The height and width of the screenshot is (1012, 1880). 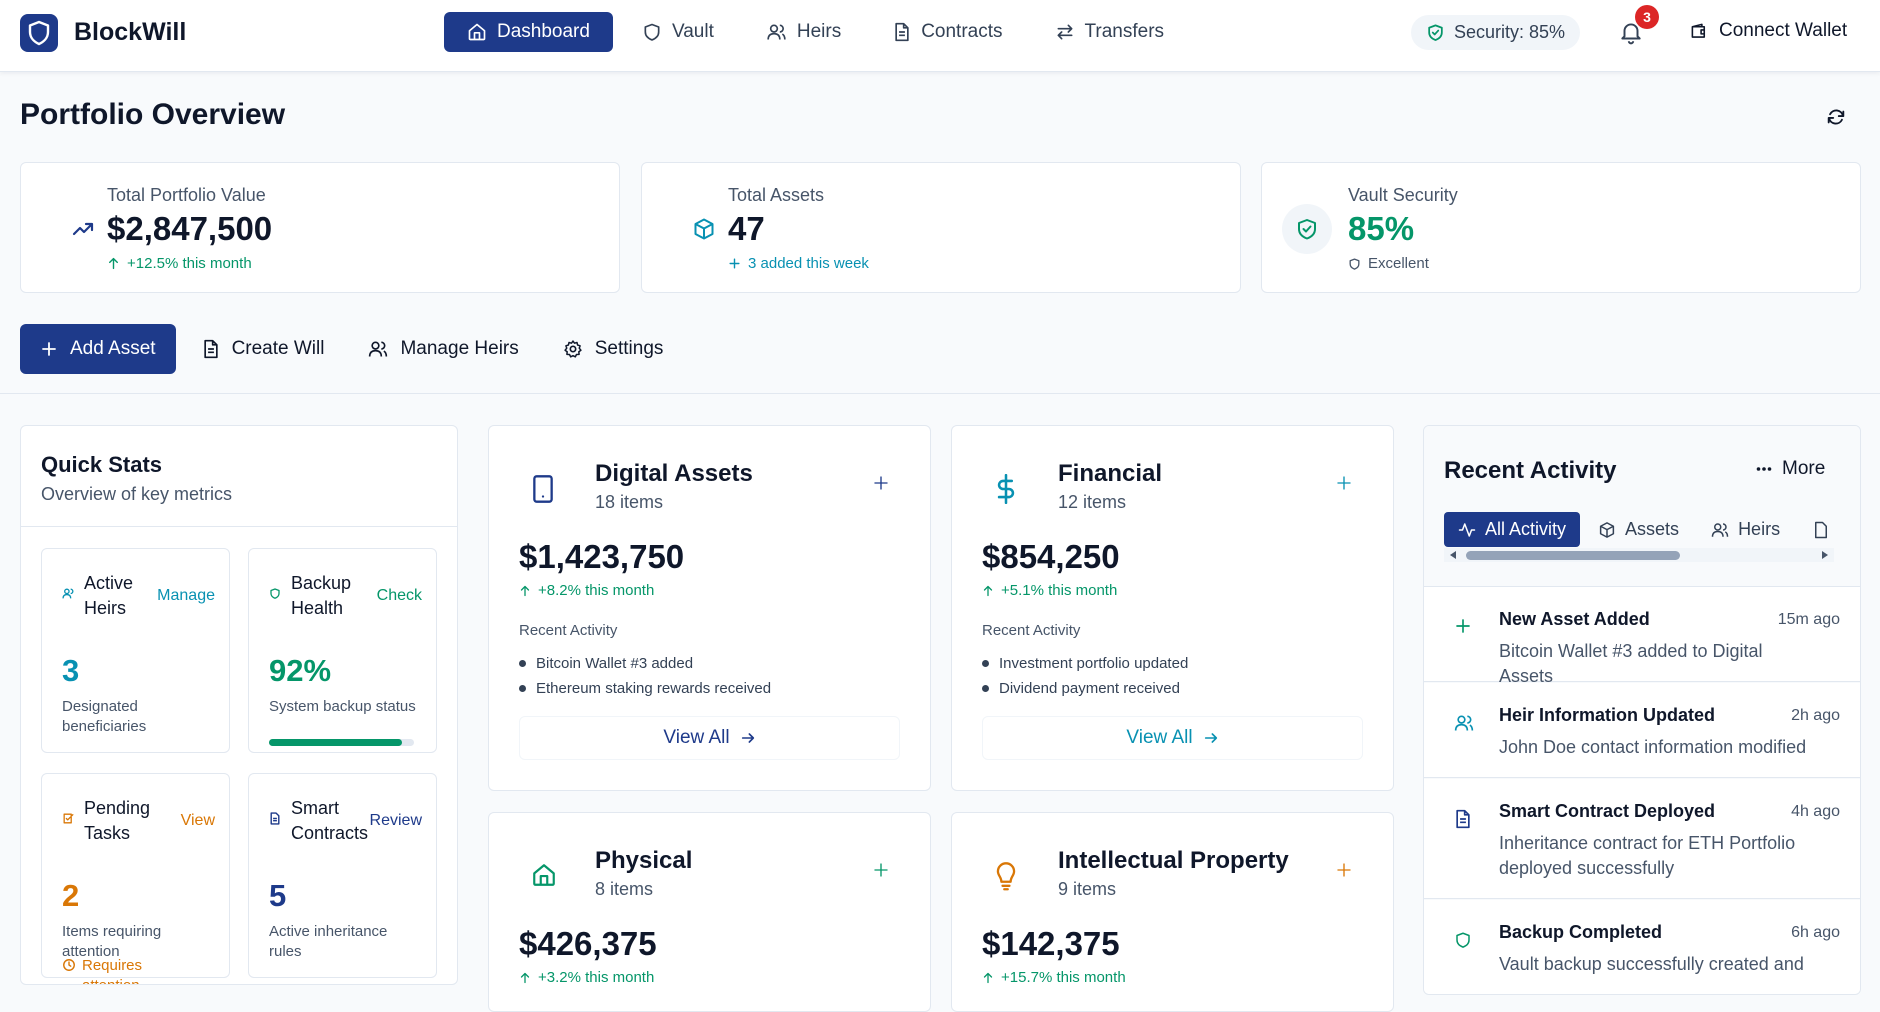 I want to click on scroll-right-icon, so click(x=1825, y=555).